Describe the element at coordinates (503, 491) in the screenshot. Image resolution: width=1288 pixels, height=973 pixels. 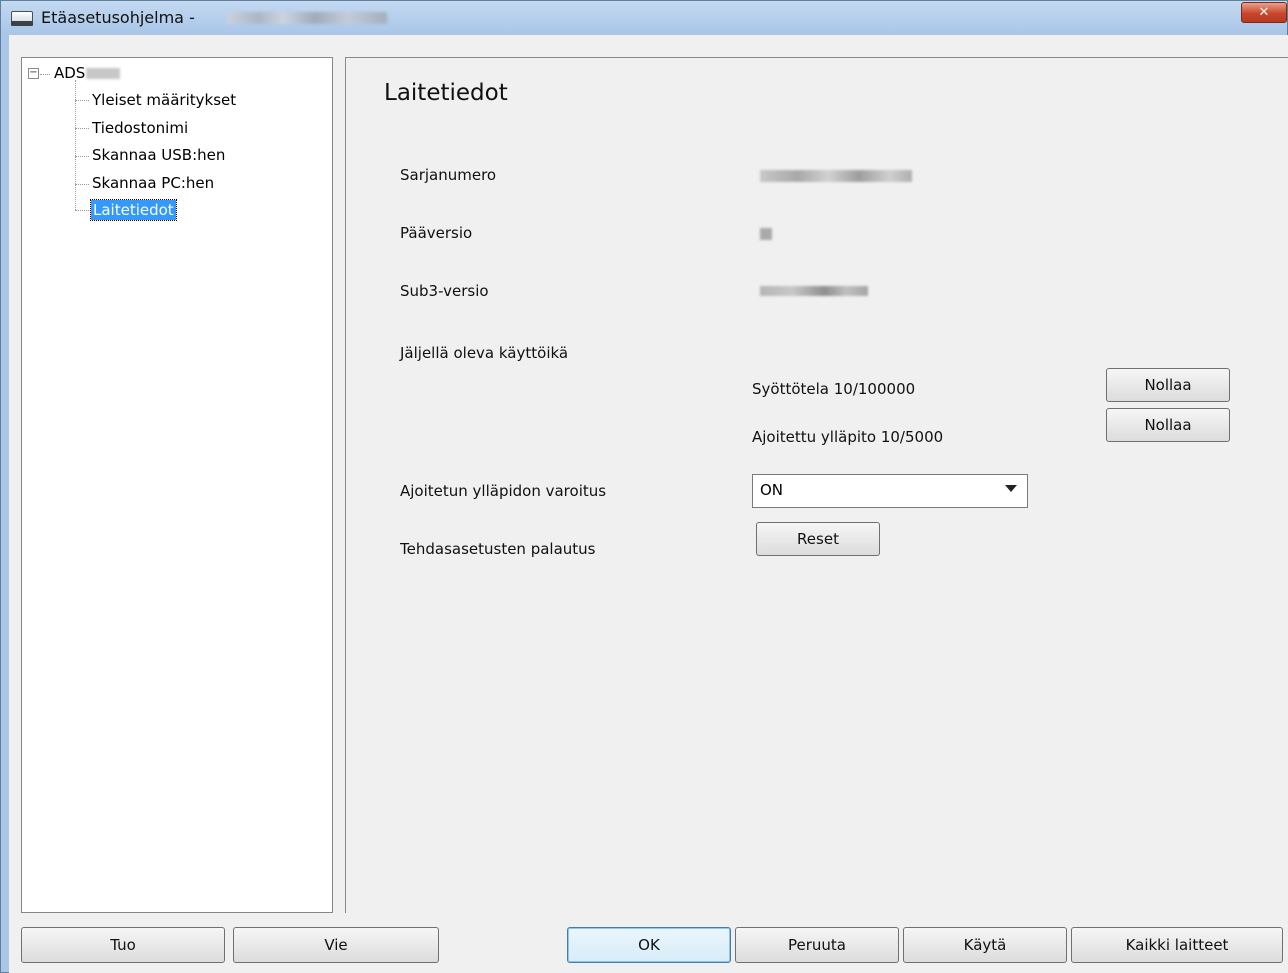
I see `maintenance-warning-label: Ajoitetun ylläpidon varoitus` at that location.